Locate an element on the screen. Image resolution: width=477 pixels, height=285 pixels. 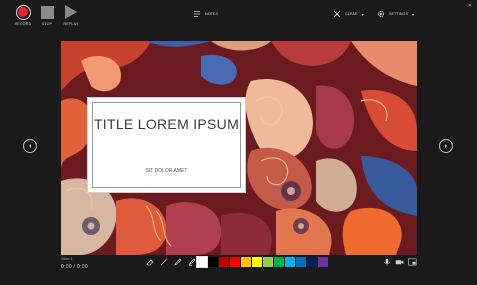
title-placeholder: TITLE LOREM IPSUM SIT DOLOR AMET is located at coordinates (166, 145).